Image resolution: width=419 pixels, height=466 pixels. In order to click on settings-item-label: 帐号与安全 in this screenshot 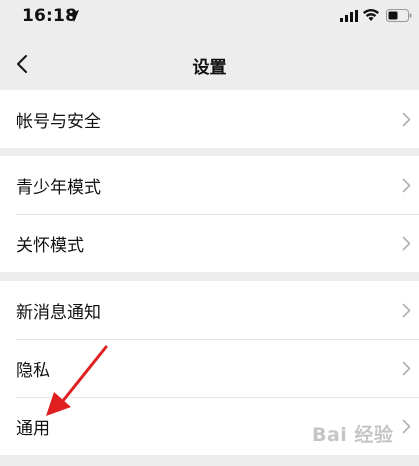, I will do `click(58, 121)`.